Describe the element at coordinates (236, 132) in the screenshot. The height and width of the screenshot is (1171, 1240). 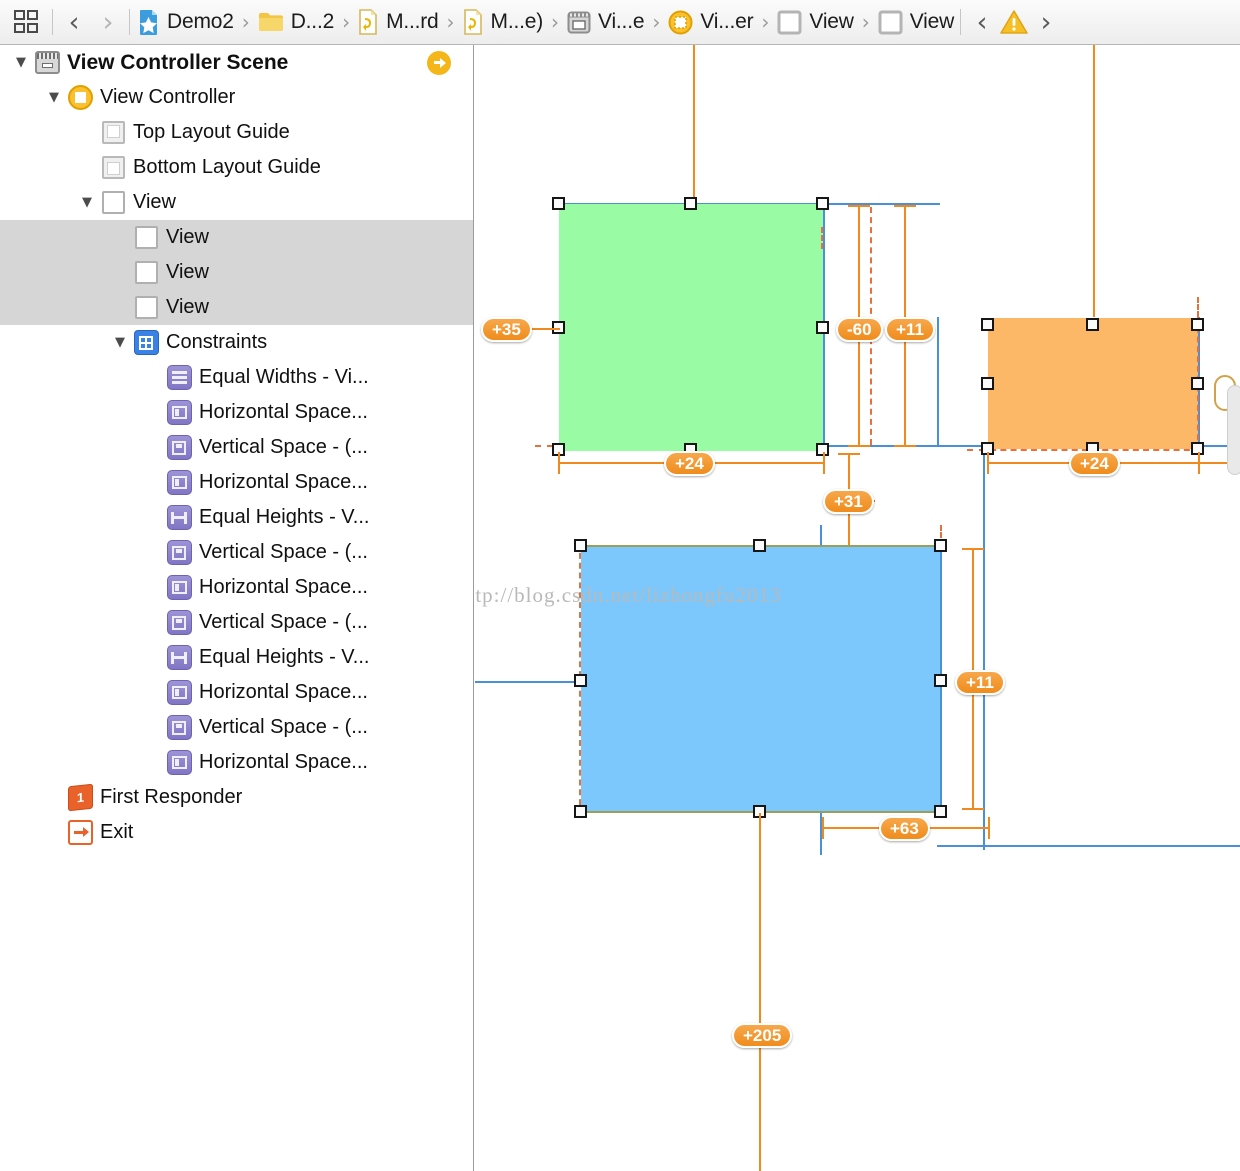
I see `outline-row: ▼ Top Layout Guide` at that location.